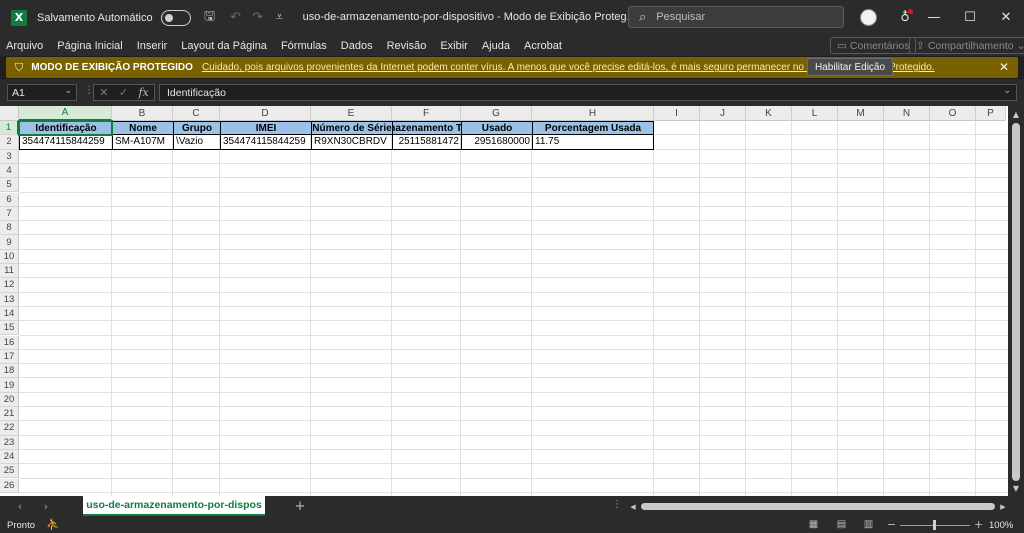 This screenshot has height=533, width=1024. What do you see at coordinates (978, 524) in the screenshot?
I see `zoom-in-icon: +` at bounding box center [978, 524].